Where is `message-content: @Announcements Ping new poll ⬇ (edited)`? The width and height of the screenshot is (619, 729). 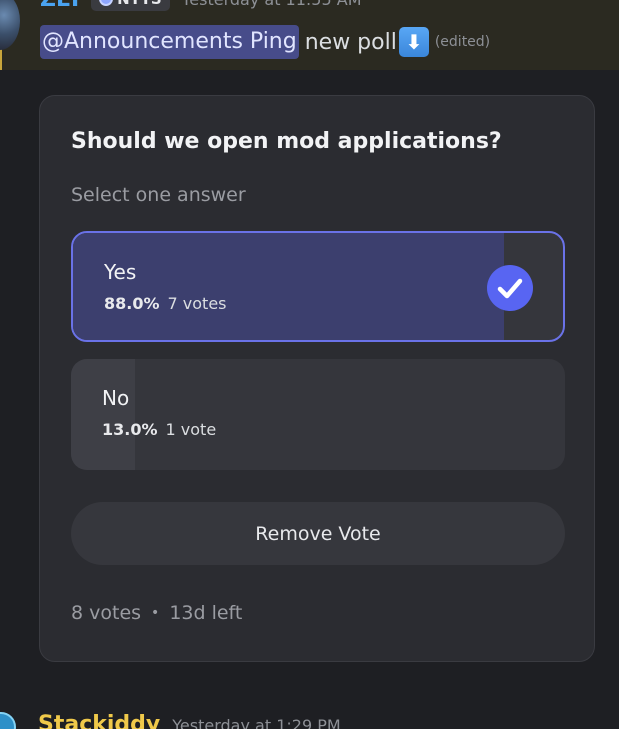
message-content: @Announcements Ping new poll ⬇ (edited) is located at coordinates (265, 42).